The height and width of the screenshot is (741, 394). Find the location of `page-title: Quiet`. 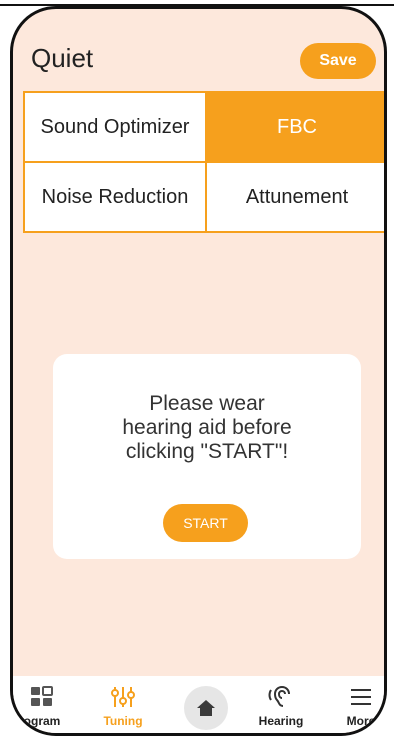

page-title: Quiet is located at coordinates (62, 58).